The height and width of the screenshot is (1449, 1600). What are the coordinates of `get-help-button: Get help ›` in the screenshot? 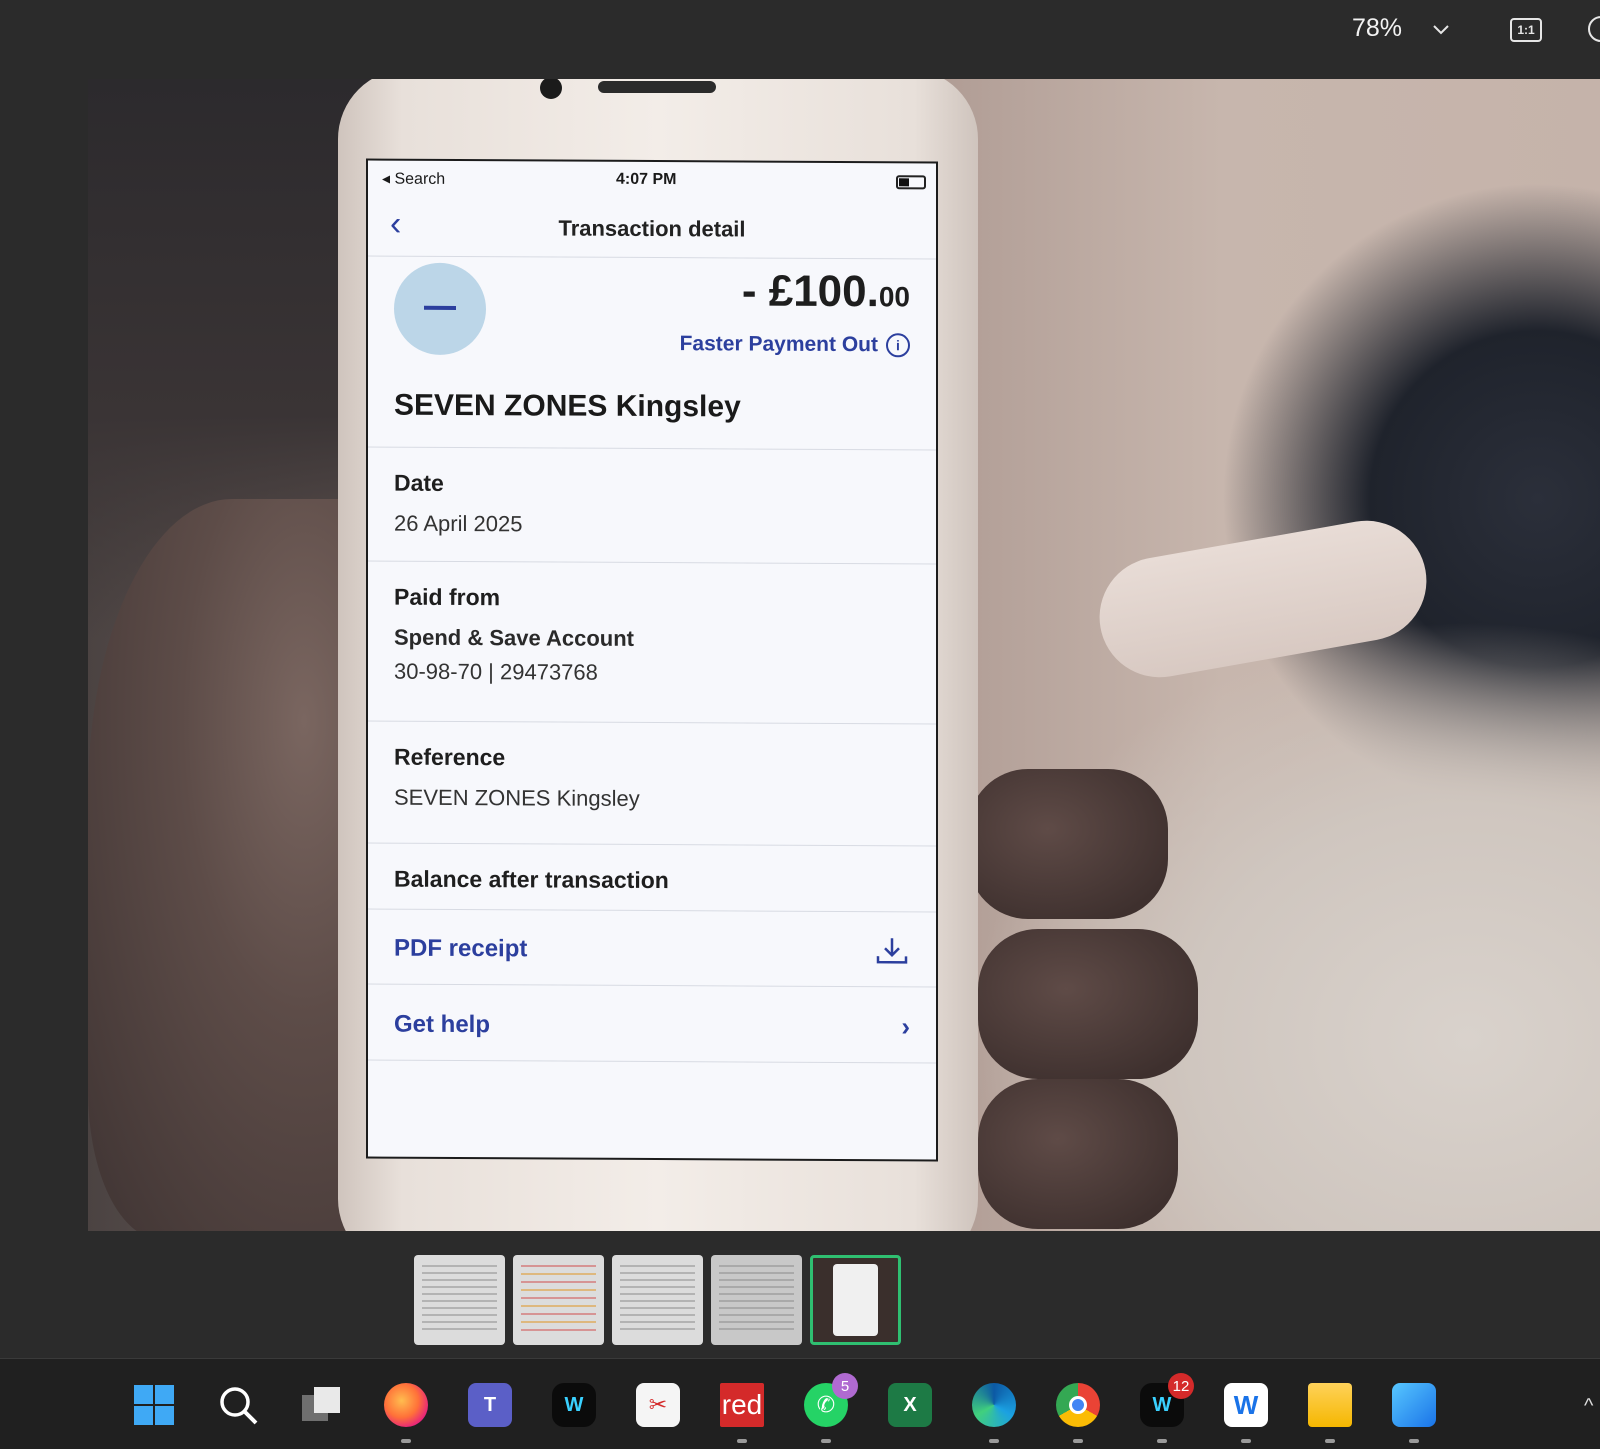 It's located at (652, 1024).